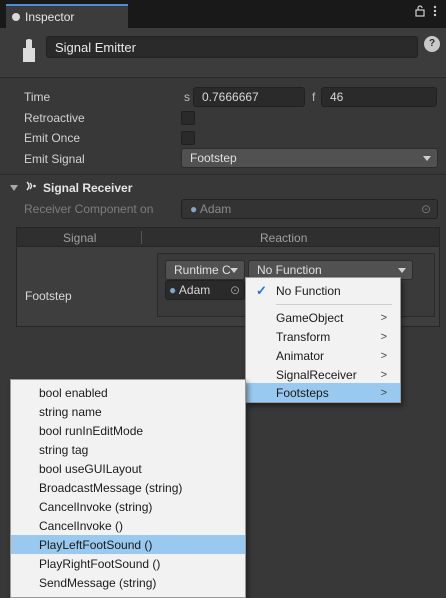  I want to click on reaction-table-header: Signal Reaction, so click(228, 237).